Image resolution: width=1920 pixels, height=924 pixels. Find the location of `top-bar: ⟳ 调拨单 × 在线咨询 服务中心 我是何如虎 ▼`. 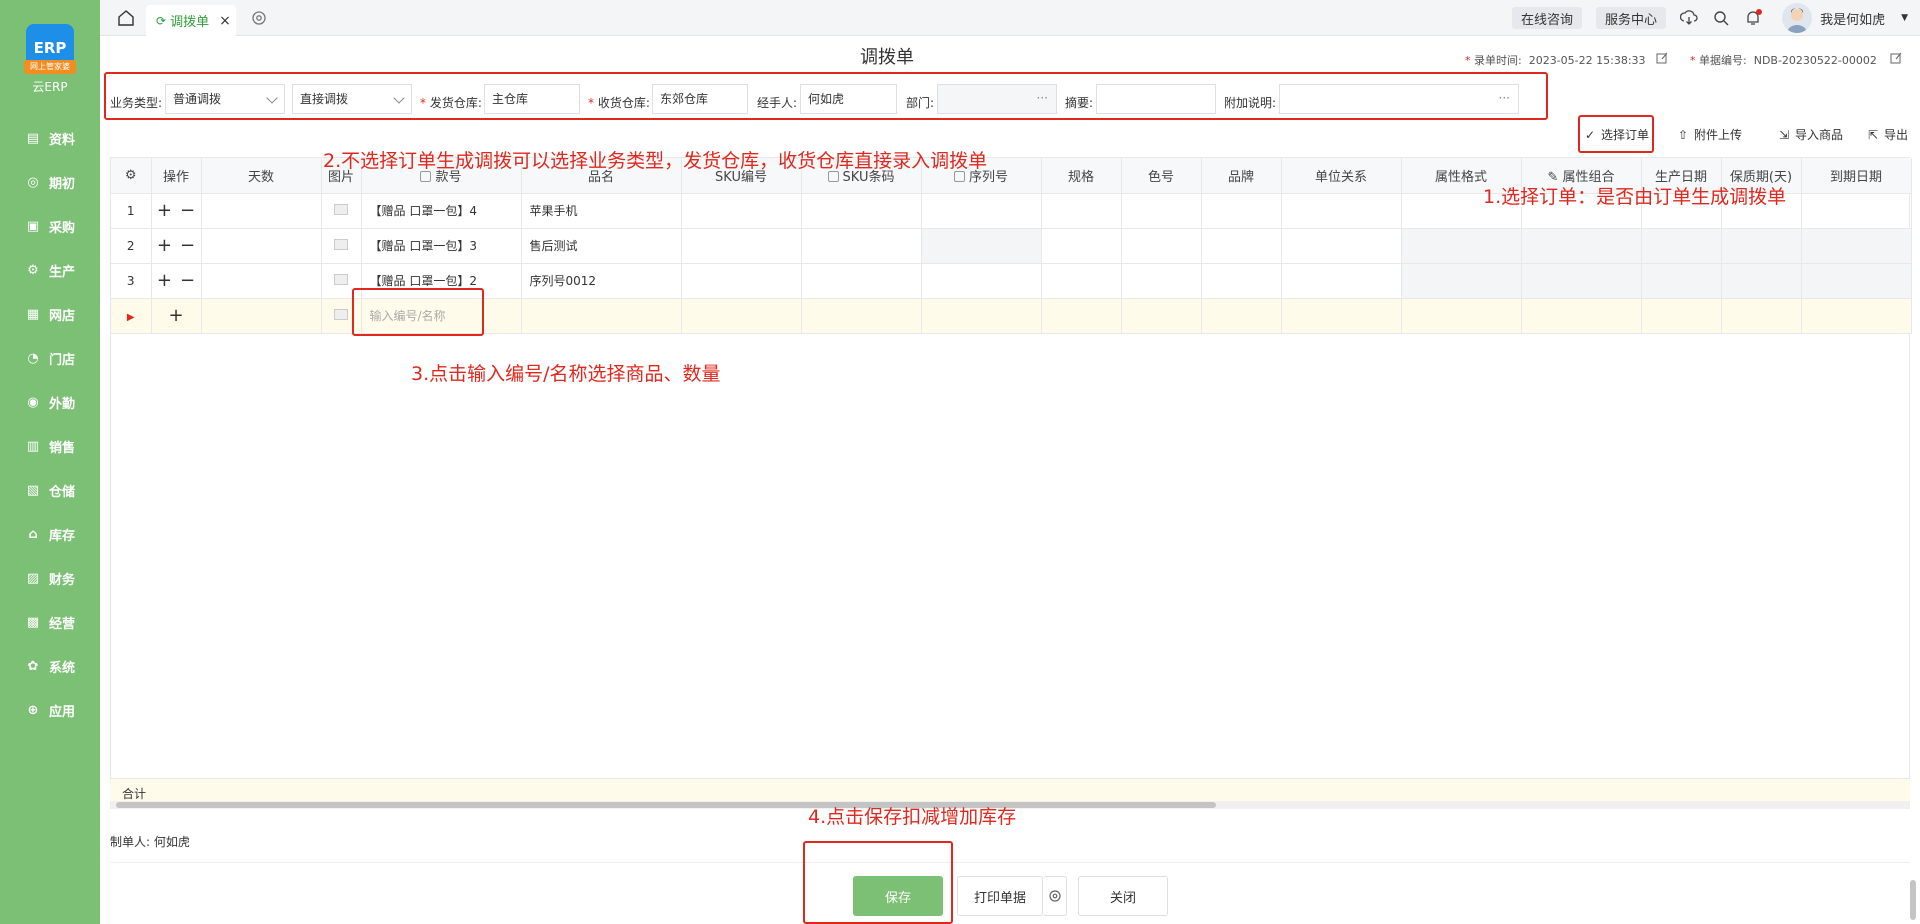

top-bar: ⟳ 调拨单 × 在线咨询 服务中心 我是何如虎 ▼ is located at coordinates (1010, 18).